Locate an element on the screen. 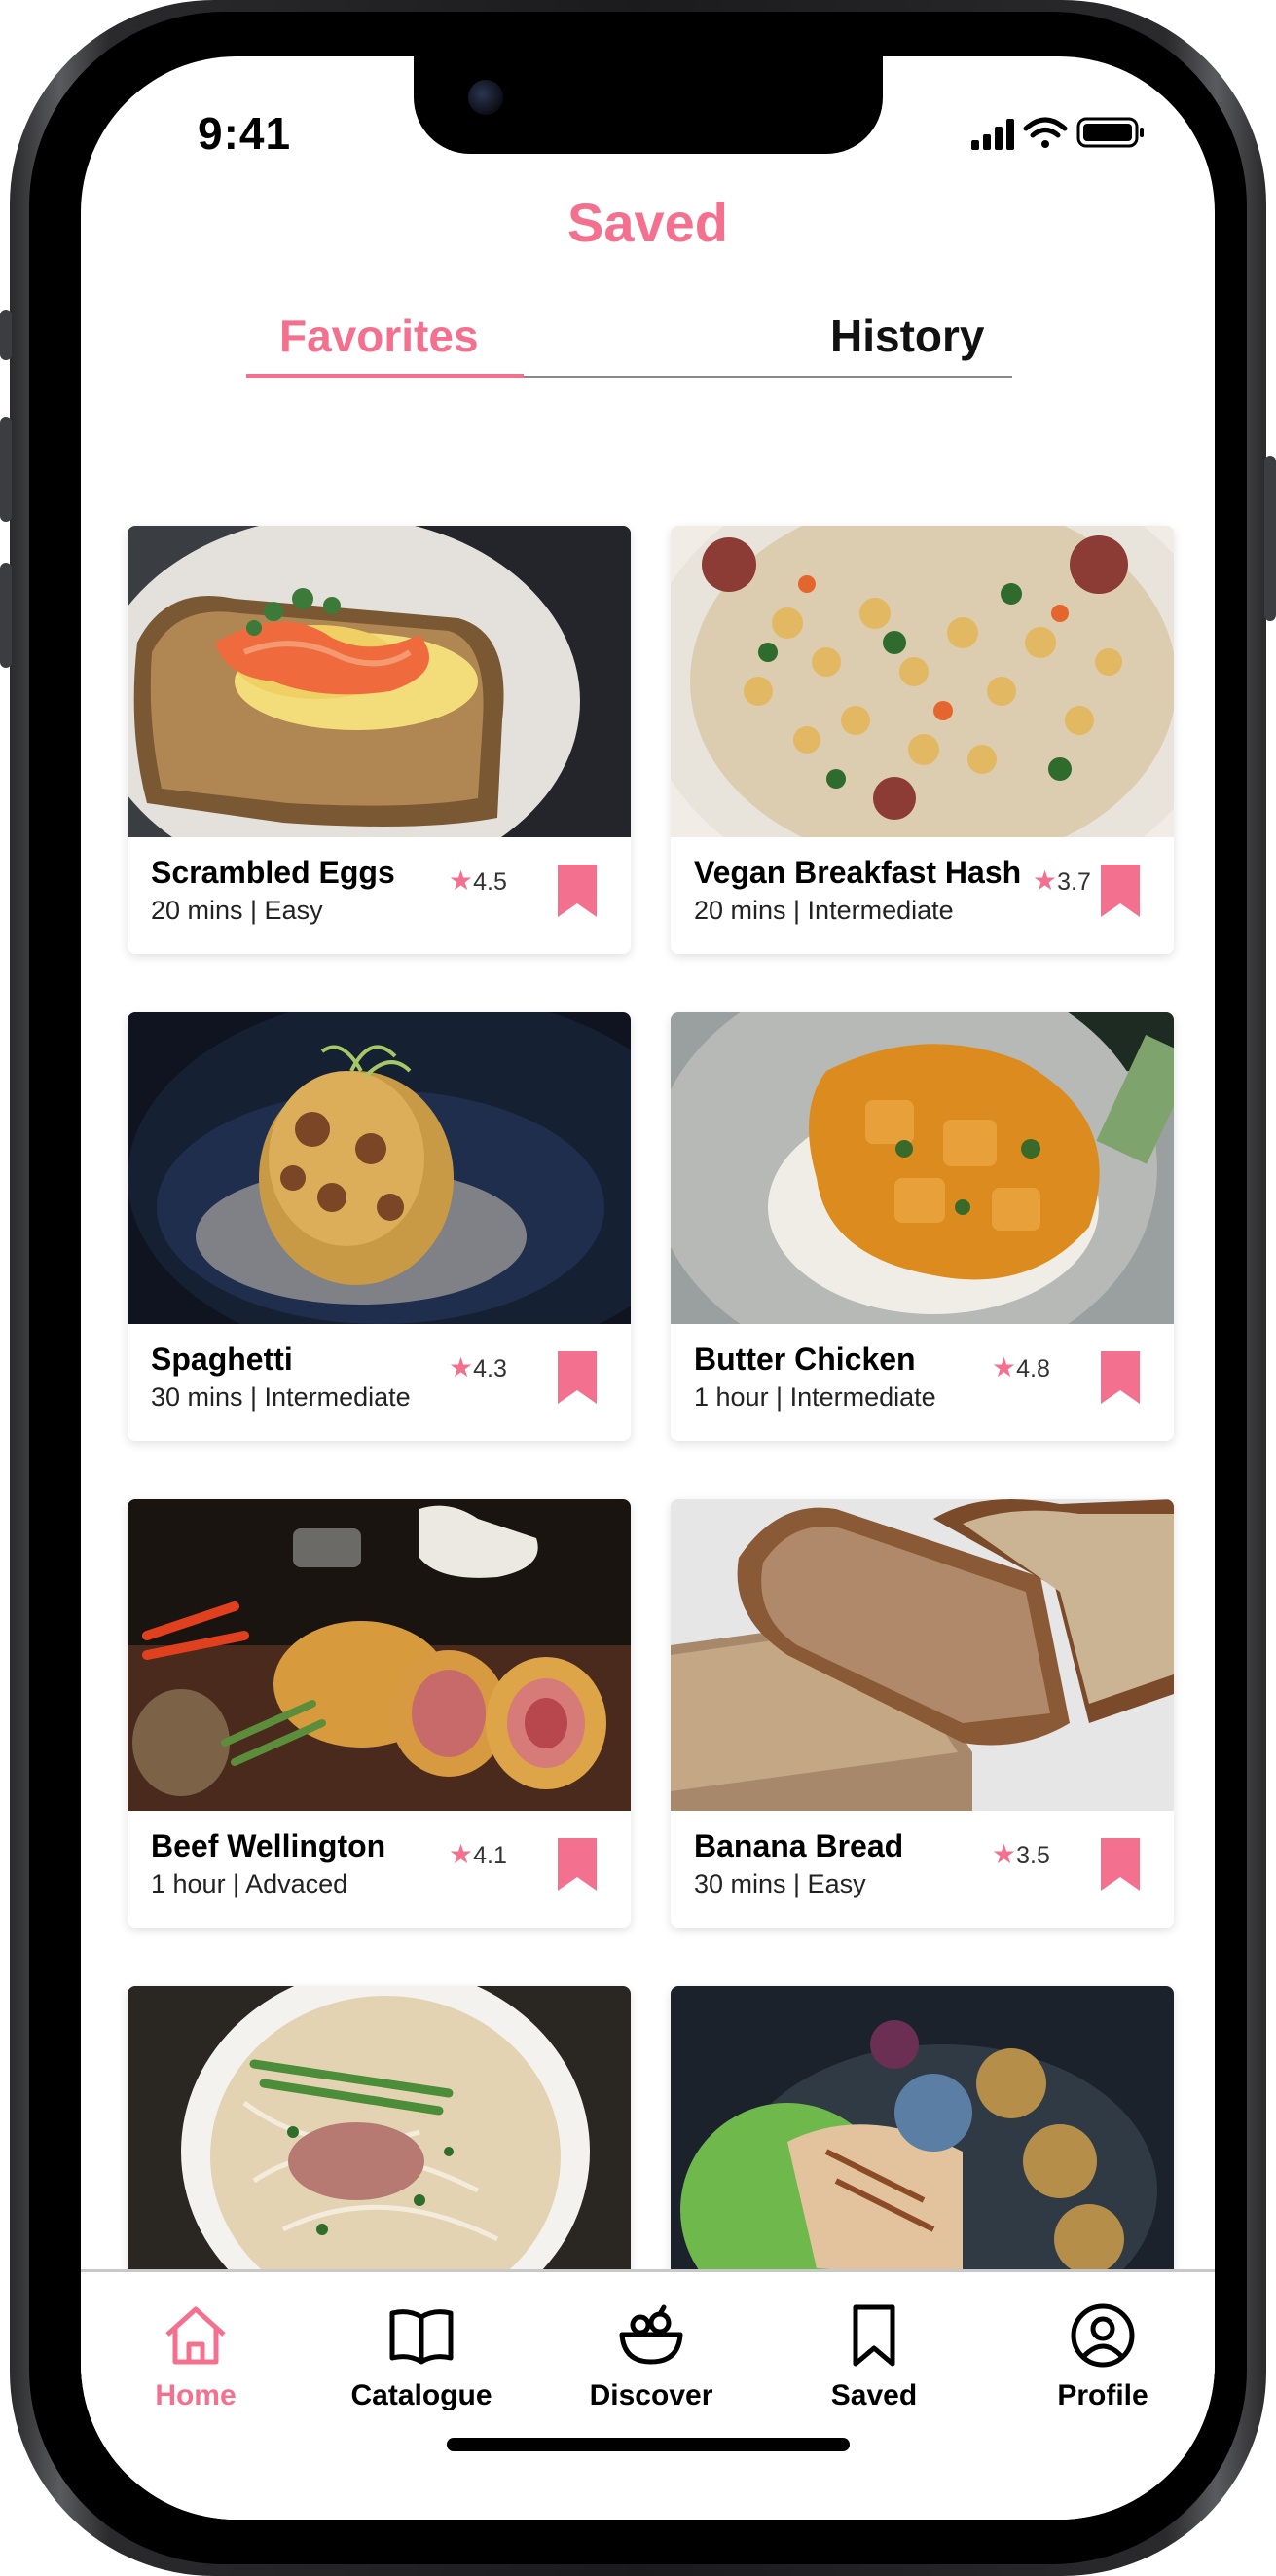 The height and width of the screenshot is (2576, 1276). recipe-meta: 30 mins | Intermediate is located at coordinates (281, 1397).